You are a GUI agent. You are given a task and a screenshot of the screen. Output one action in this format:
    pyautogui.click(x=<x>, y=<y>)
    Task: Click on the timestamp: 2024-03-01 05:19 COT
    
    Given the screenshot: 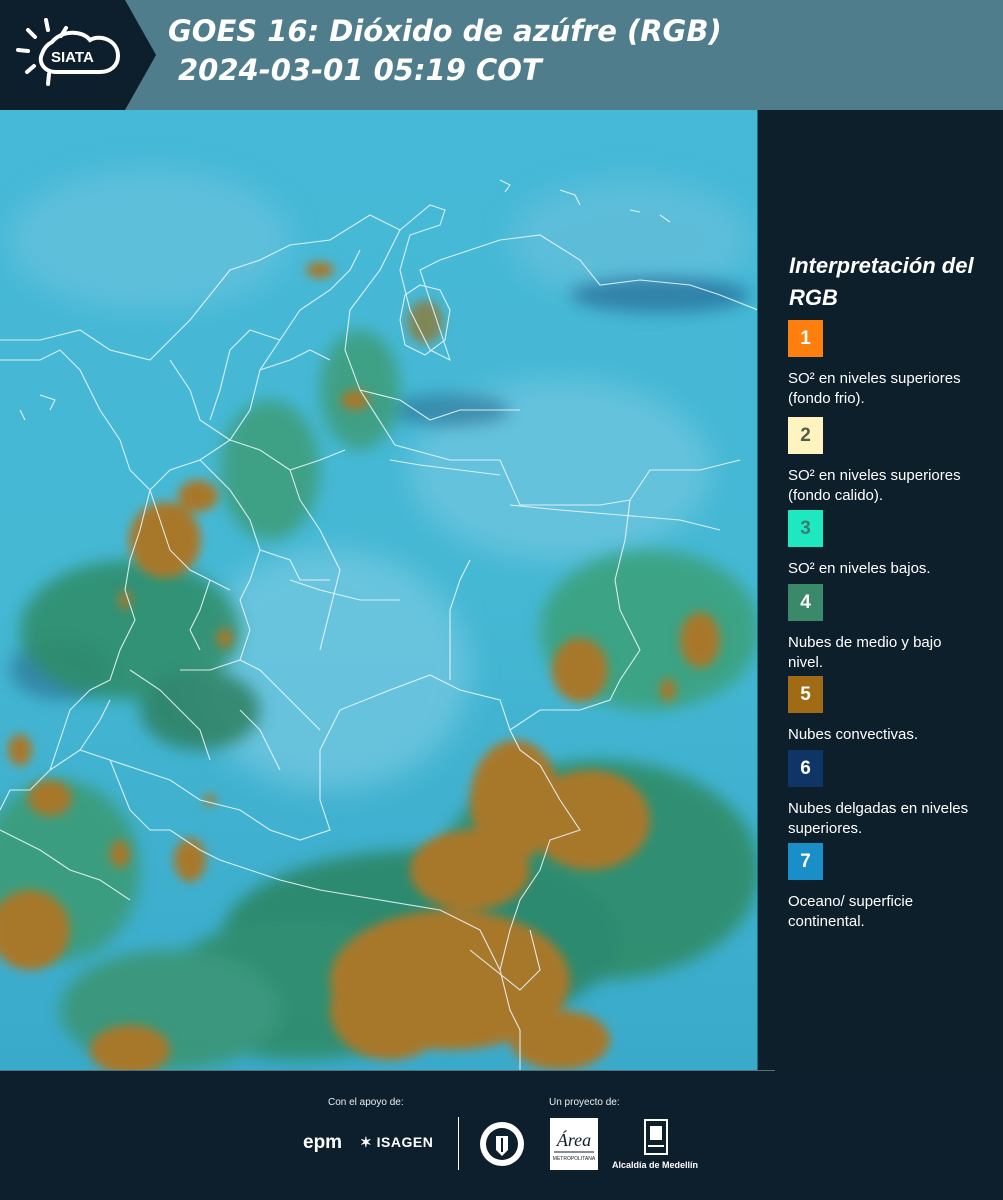 What is the action you would take?
    pyautogui.click(x=360, y=70)
    